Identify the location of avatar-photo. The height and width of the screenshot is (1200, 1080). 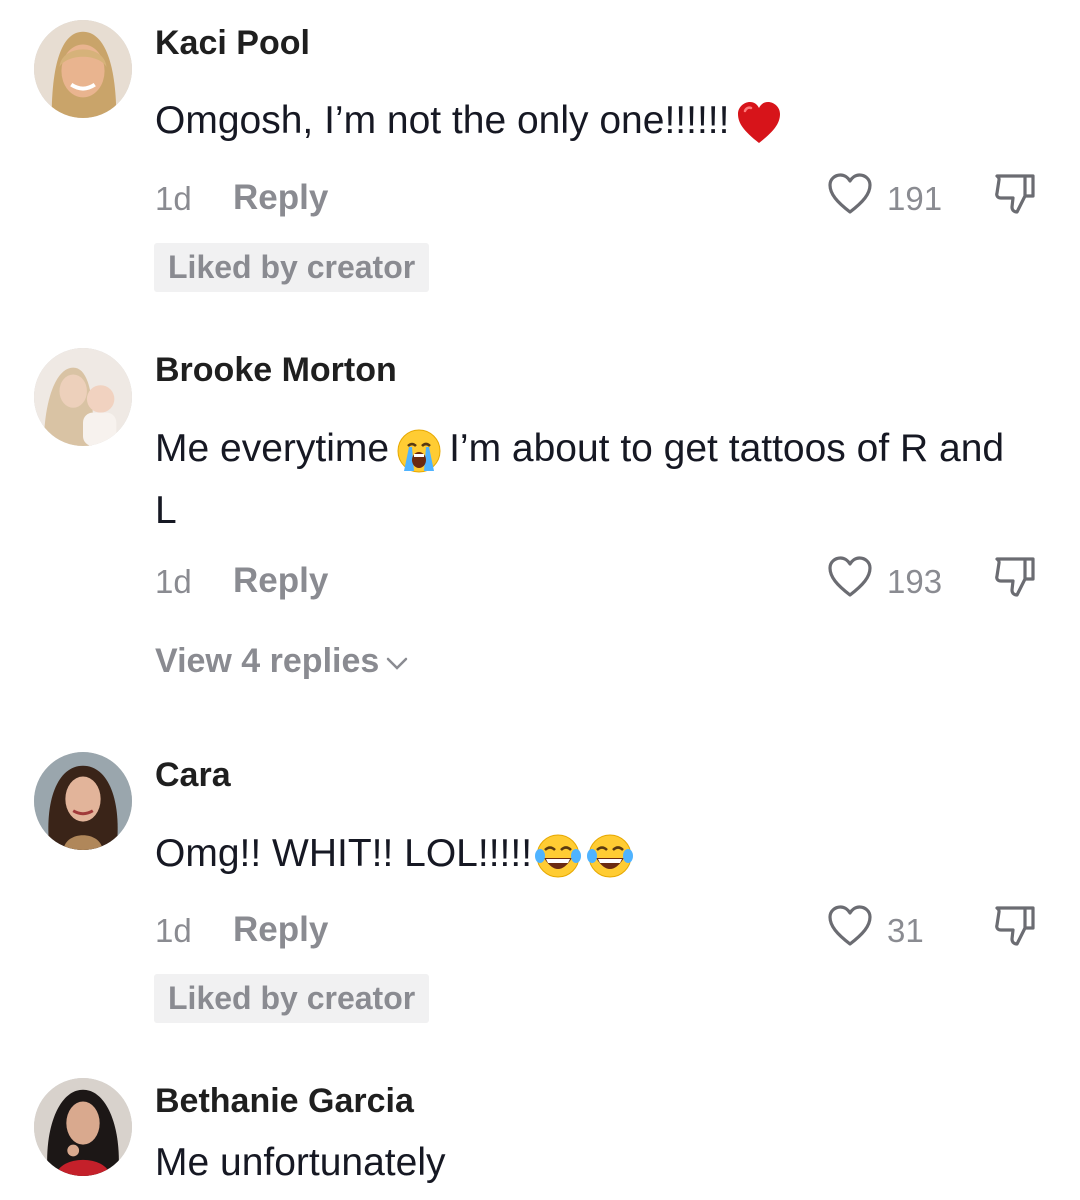
(83, 1127).